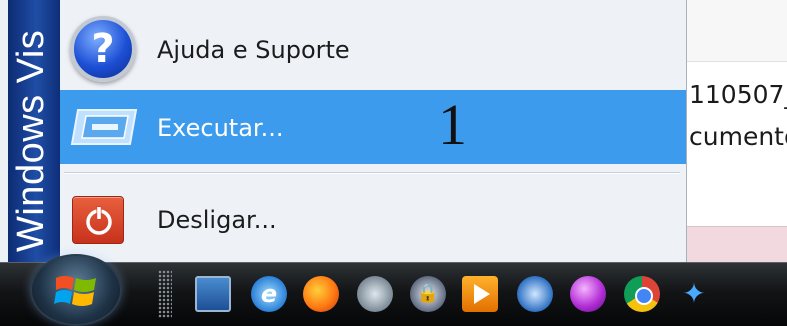 This screenshot has width=787, height=326. What do you see at coordinates (737, 244) in the screenshot?
I see `background-window-footer` at bounding box center [737, 244].